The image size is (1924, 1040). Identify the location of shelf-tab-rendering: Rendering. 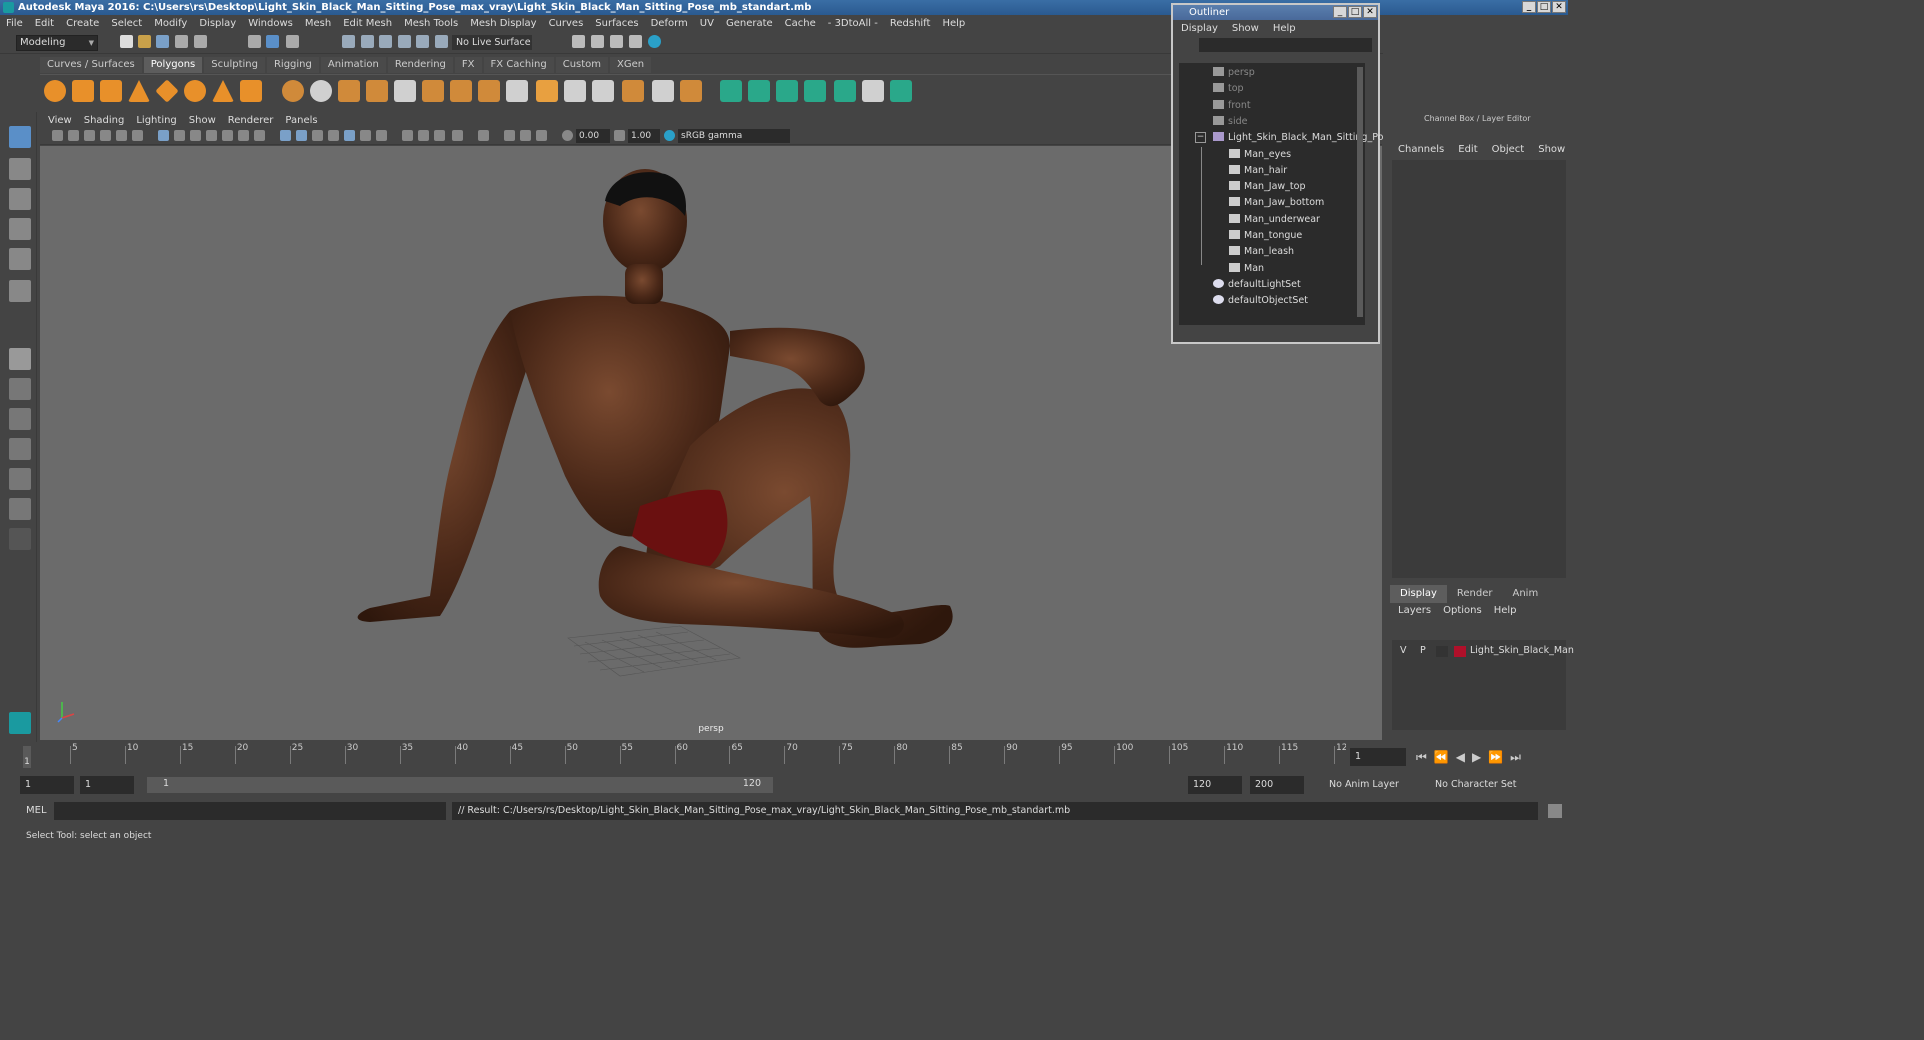
(420, 65).